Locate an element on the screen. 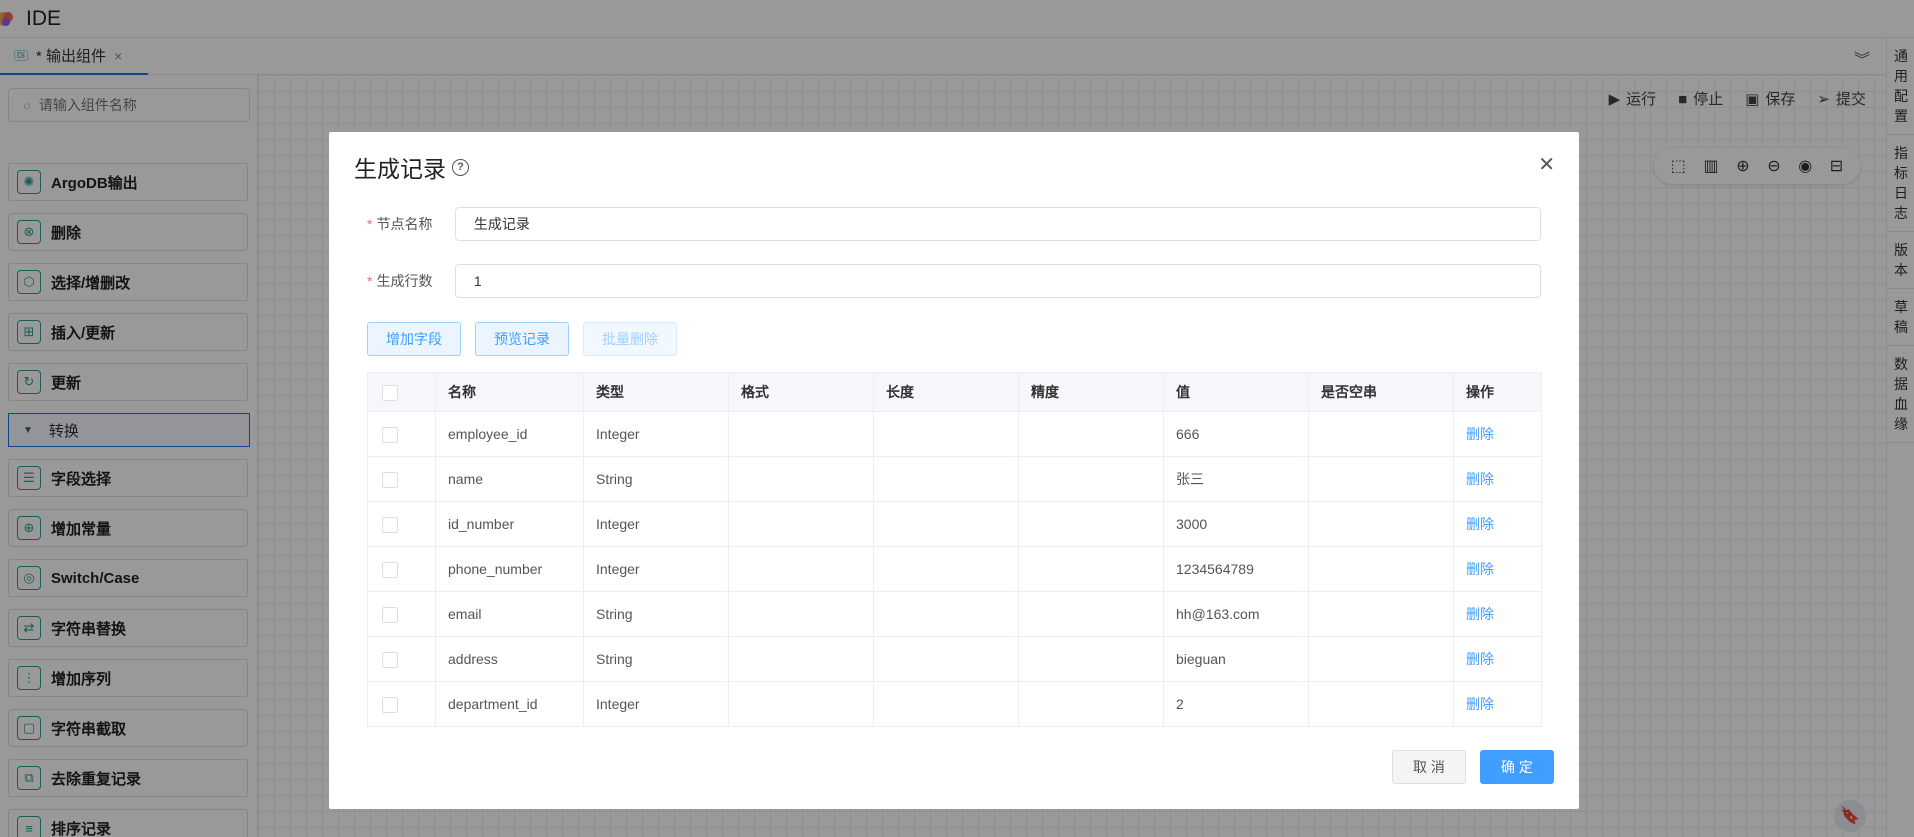 The width and height of the screenshot is (1914, 837). row-count-label: * 生成行数 is located at coordinates (400, 281).